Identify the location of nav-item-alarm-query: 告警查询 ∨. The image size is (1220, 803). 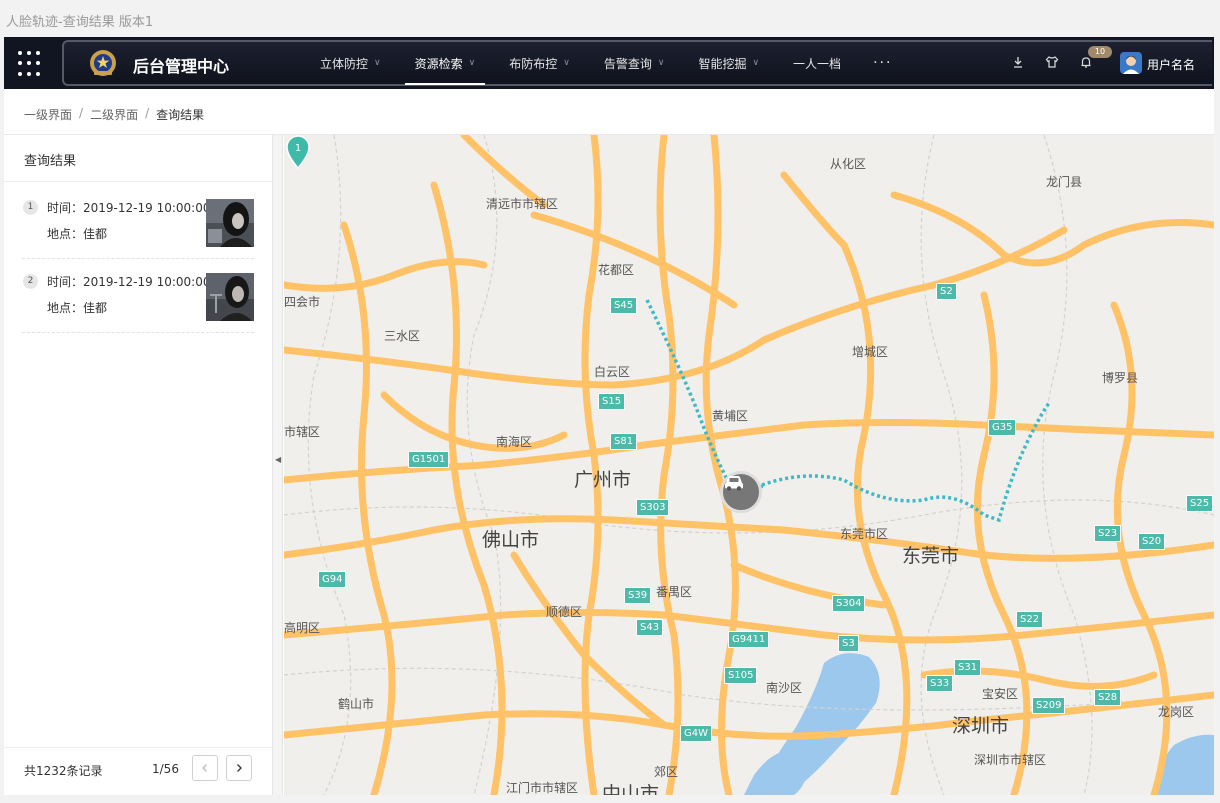
(634, 63).